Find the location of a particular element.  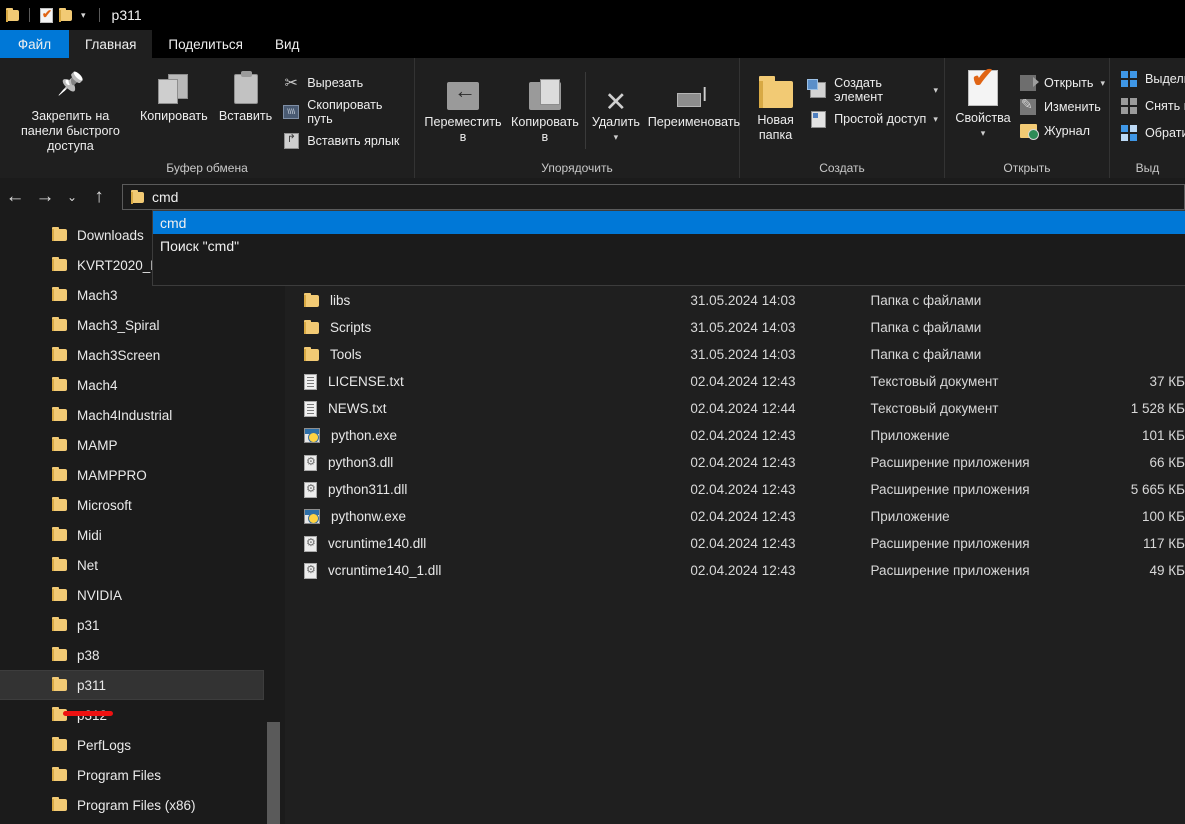

file-name-label: vcruntime140_1.dll is located at coordinates (385, 570).